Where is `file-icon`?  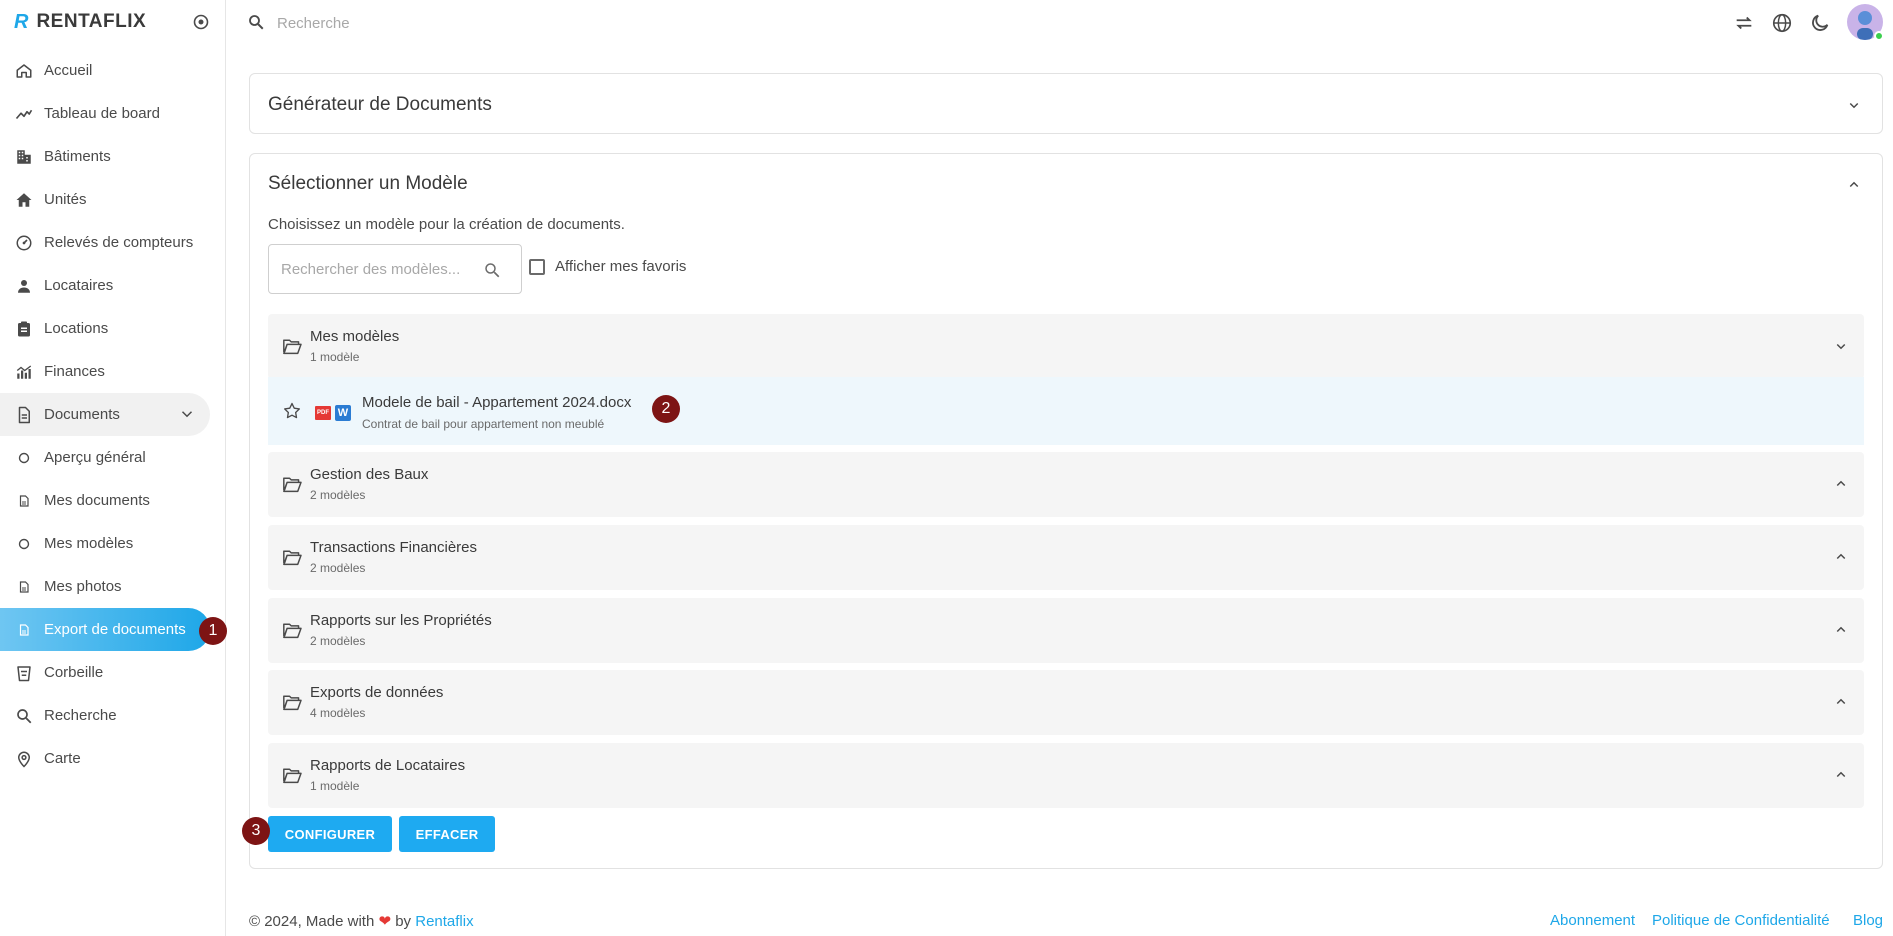
file-icon is located at coordinates (24, 630).